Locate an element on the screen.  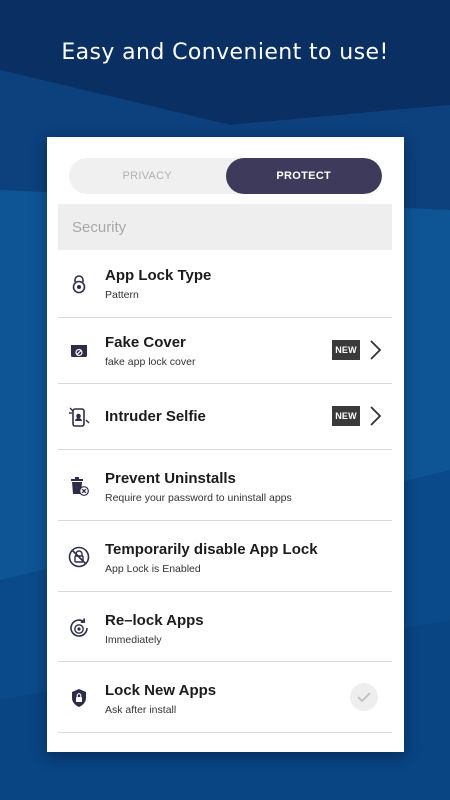
setting-subtitle: Immediately is located at coordinates (133, 640).